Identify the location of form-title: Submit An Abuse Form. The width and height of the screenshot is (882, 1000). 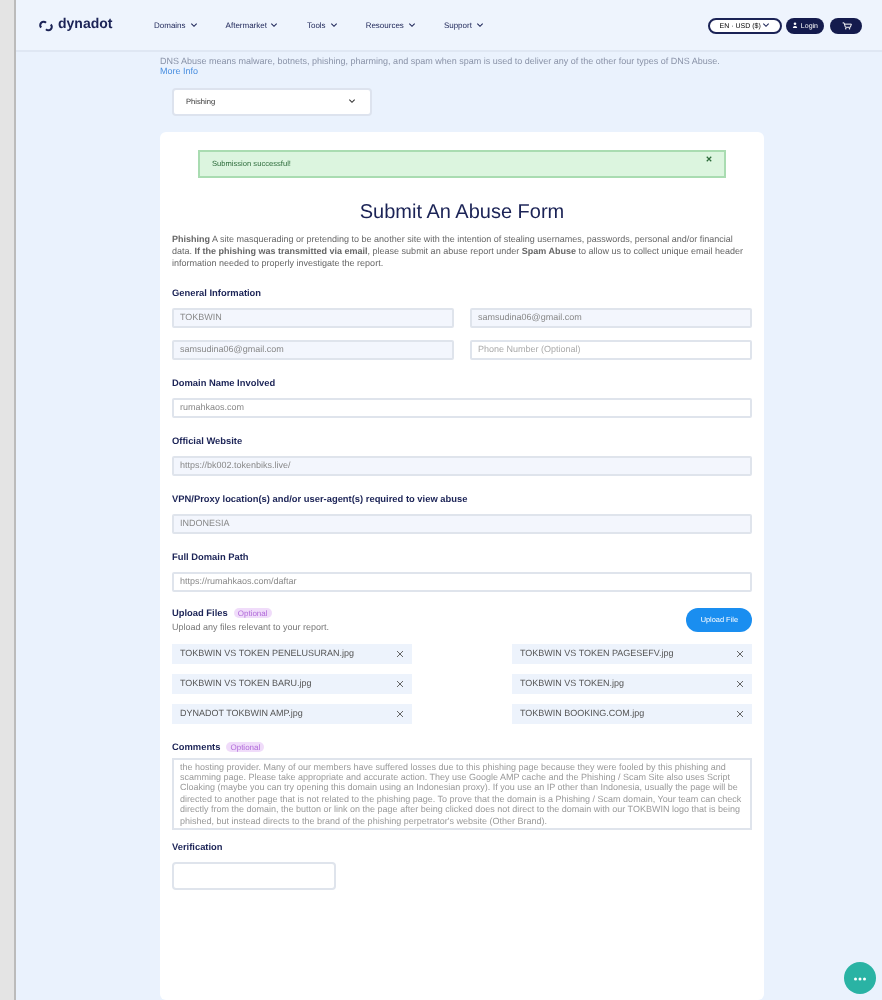
(462, 212).